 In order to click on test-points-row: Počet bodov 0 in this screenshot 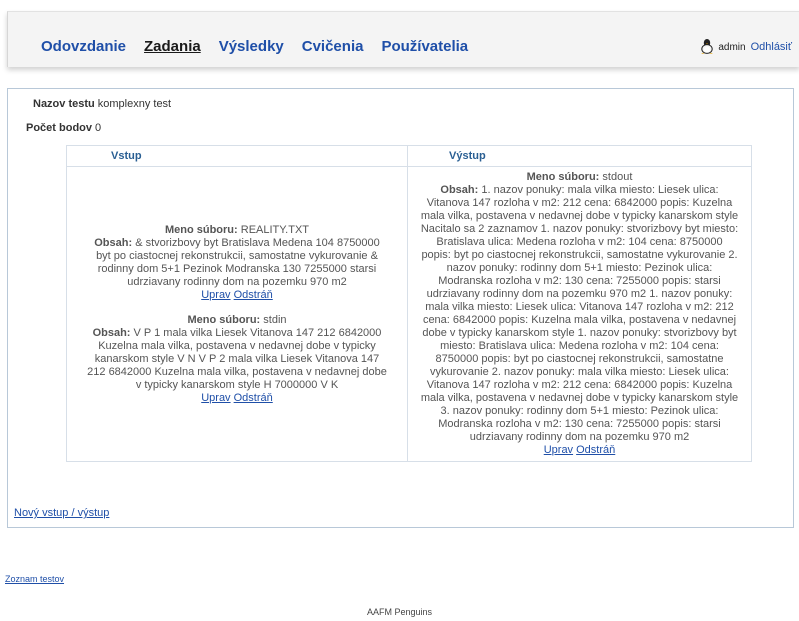, I will do `click(63, 128)`.